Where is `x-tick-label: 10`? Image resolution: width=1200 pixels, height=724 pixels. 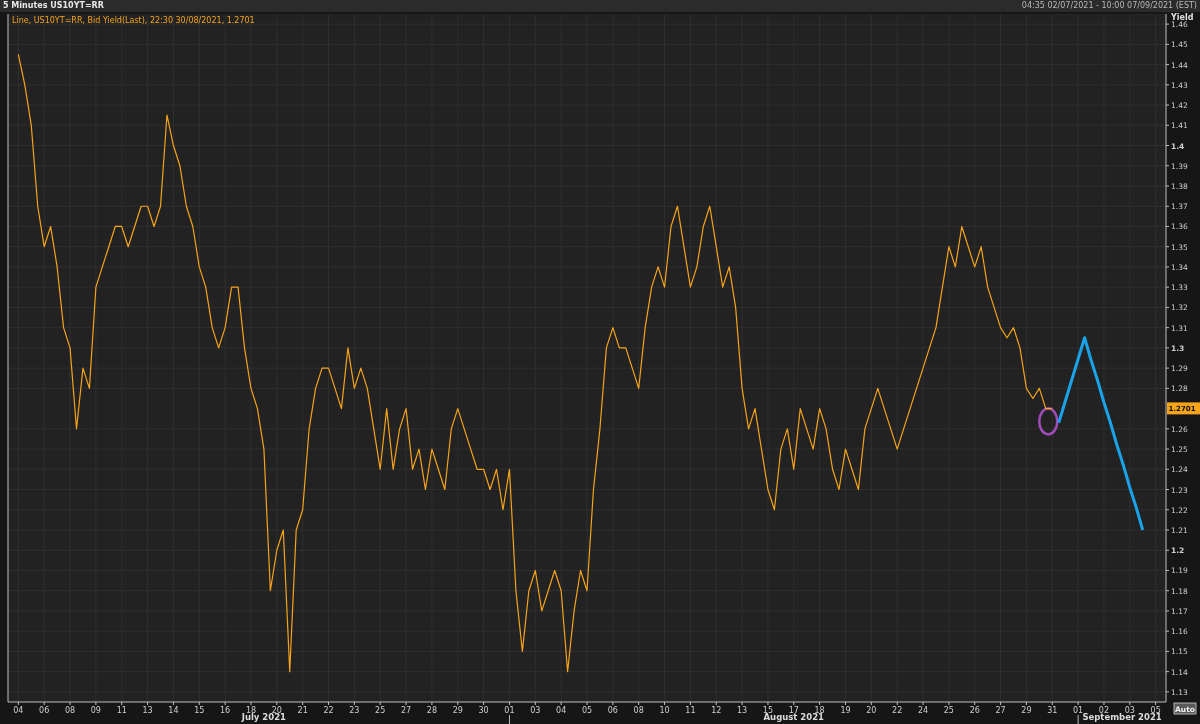 x-tick-label: 10 is located at coordinates (664, 710).